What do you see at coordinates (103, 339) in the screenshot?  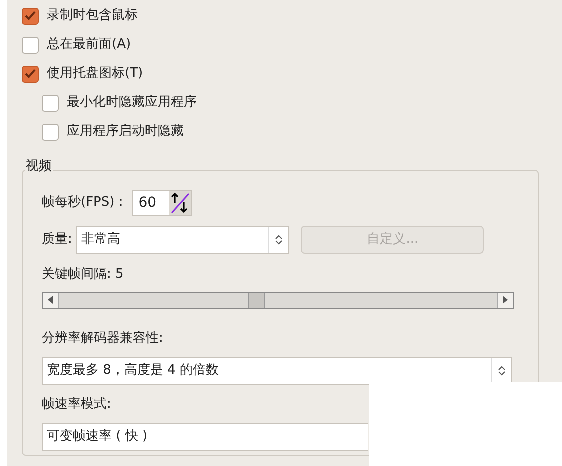 I see `field-label: 分辨率解码器兼容性:` at bounding box center [103, 339].